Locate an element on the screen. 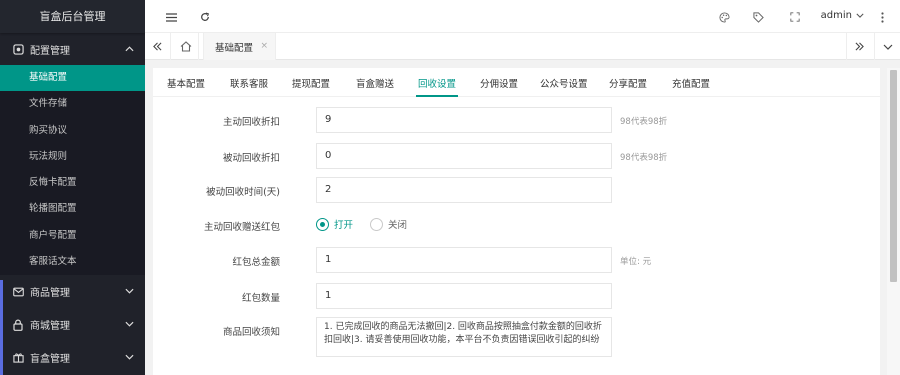  fullscreen-icon is located at coordinates (795, 17).